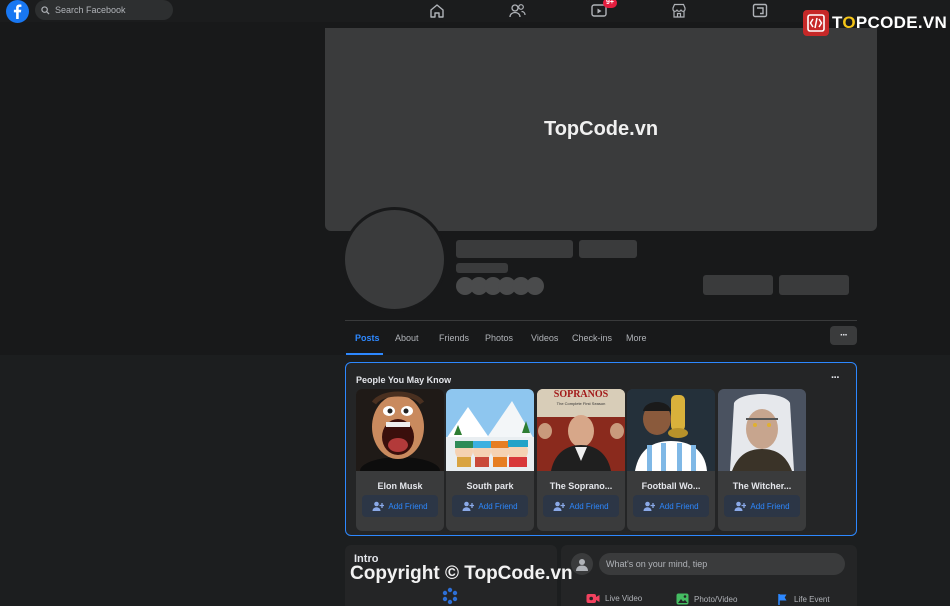  Describe the element at coordinates (490, 486) in the screenshot. I see `person-name: South park` at that location.